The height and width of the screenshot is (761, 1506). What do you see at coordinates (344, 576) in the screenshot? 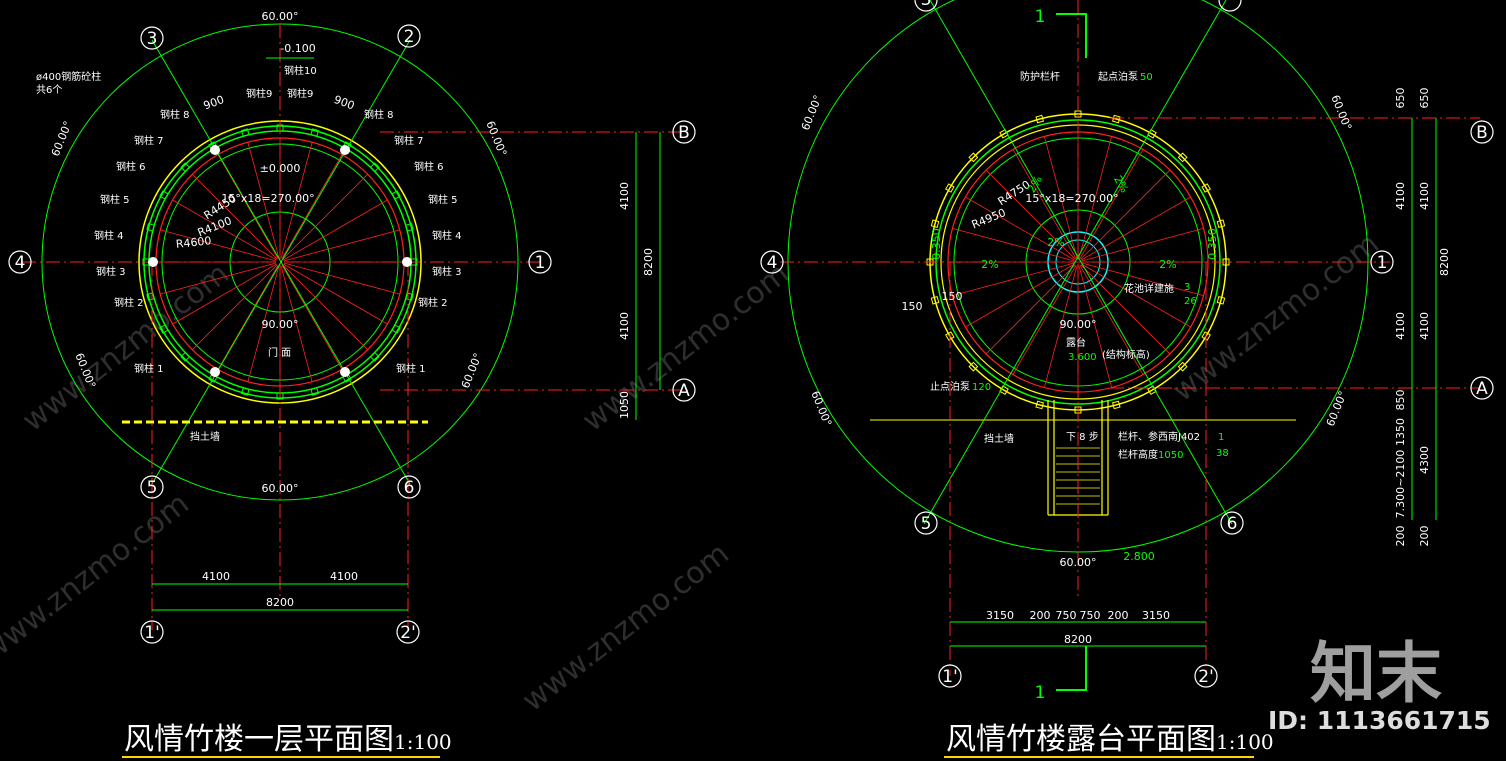
I see `dim-h2: 4100` at bounding box center [344, 576].